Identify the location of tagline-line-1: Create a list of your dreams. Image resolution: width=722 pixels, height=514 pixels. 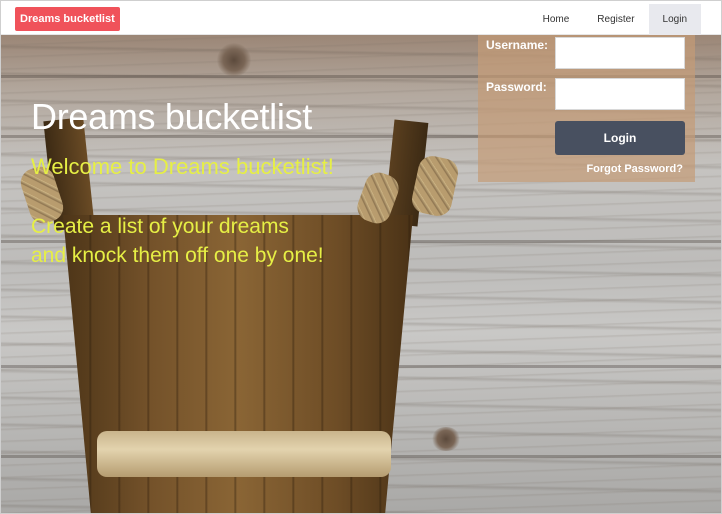
(160, 226).